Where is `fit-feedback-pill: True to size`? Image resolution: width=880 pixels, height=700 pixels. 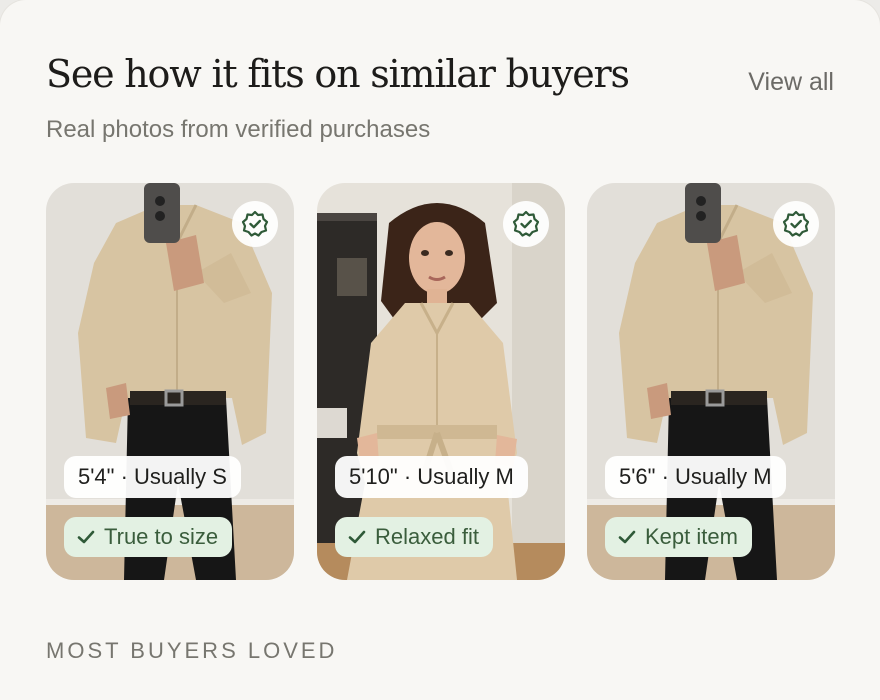
fit-feedback-pill: True to size is located at coordinates (148, 537).